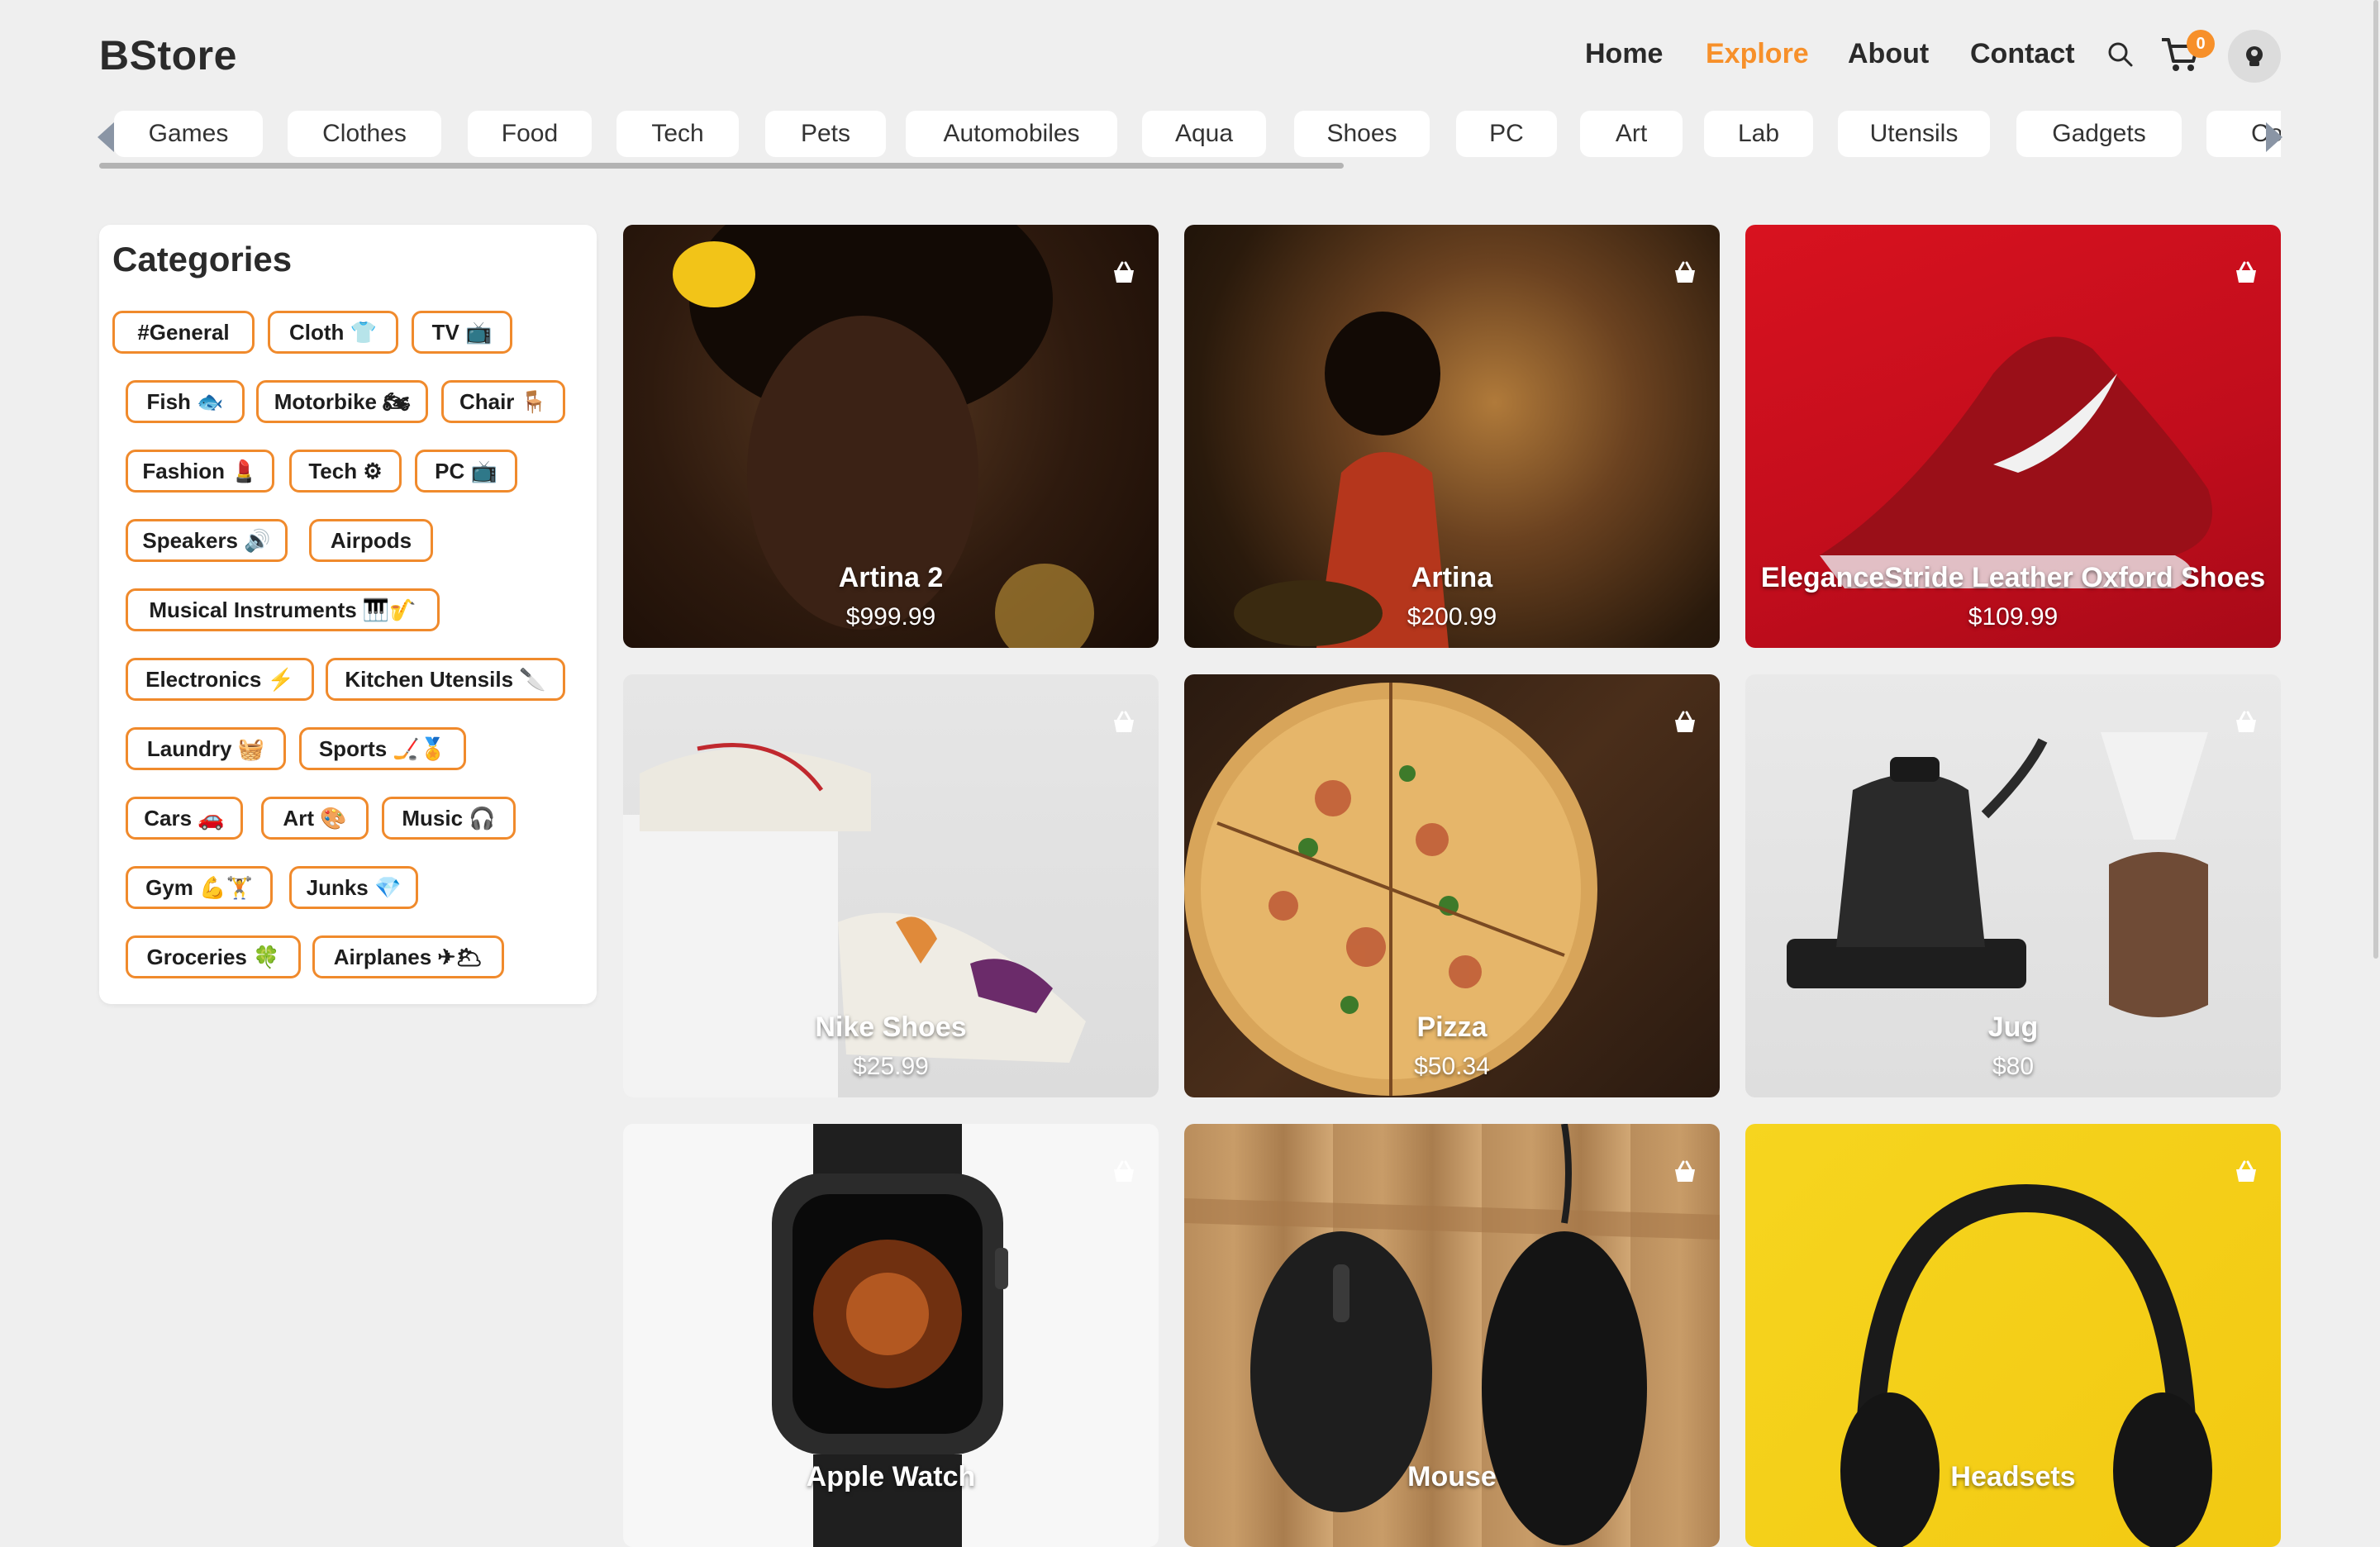 This screenshot has height=1547, width=2380. Describe the element at coordinates (200, 471) in the screenshot. I see `tag-fashion: Fashion 💄` at that location.